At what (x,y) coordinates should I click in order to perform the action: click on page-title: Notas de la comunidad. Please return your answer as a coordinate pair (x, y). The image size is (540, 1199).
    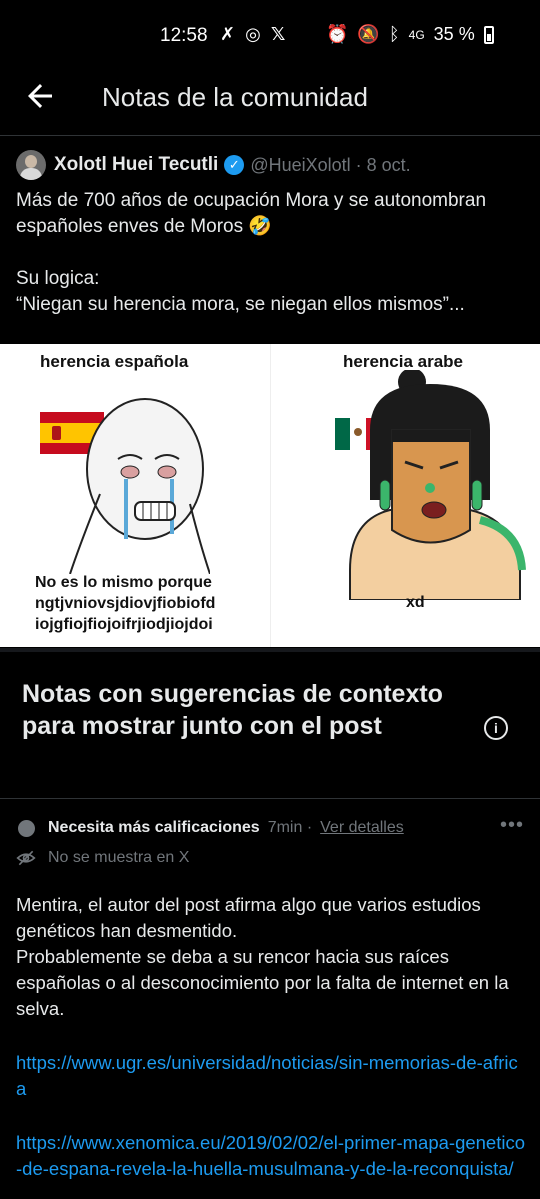
    Looking at the image, I should click on (235, 97).